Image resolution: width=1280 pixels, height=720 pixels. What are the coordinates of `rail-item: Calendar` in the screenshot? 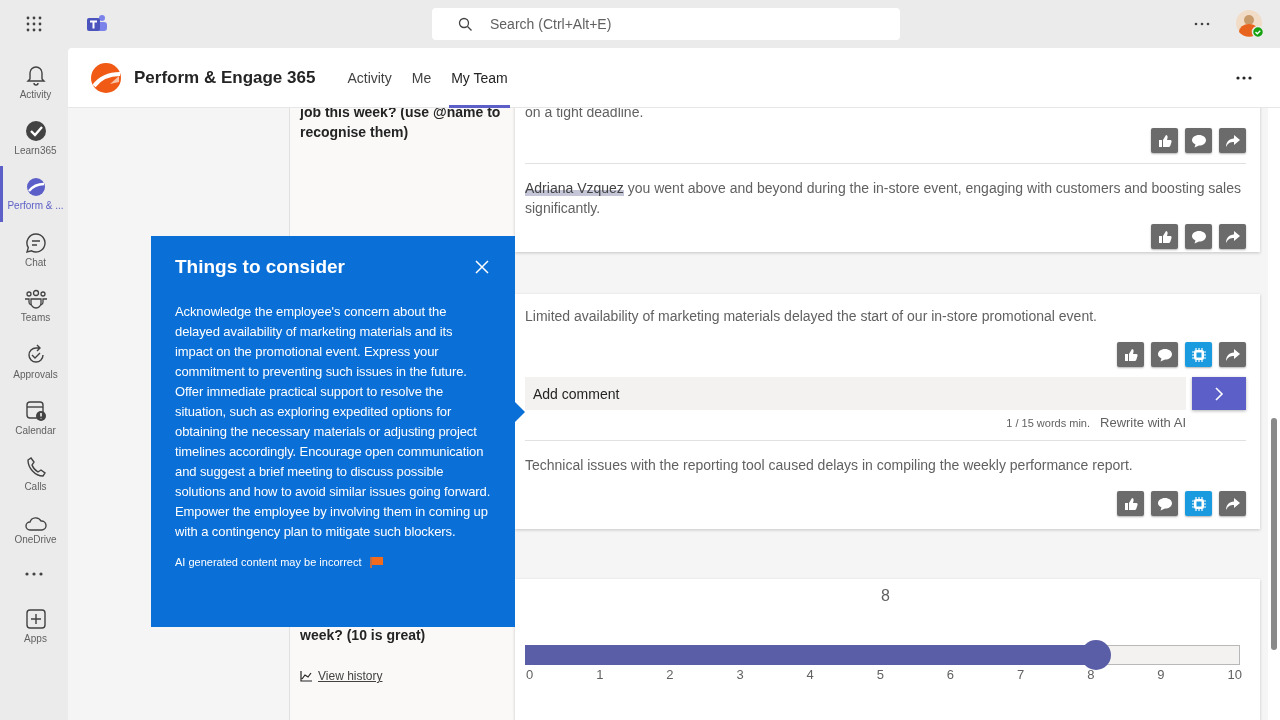 It's located at (34, 418).